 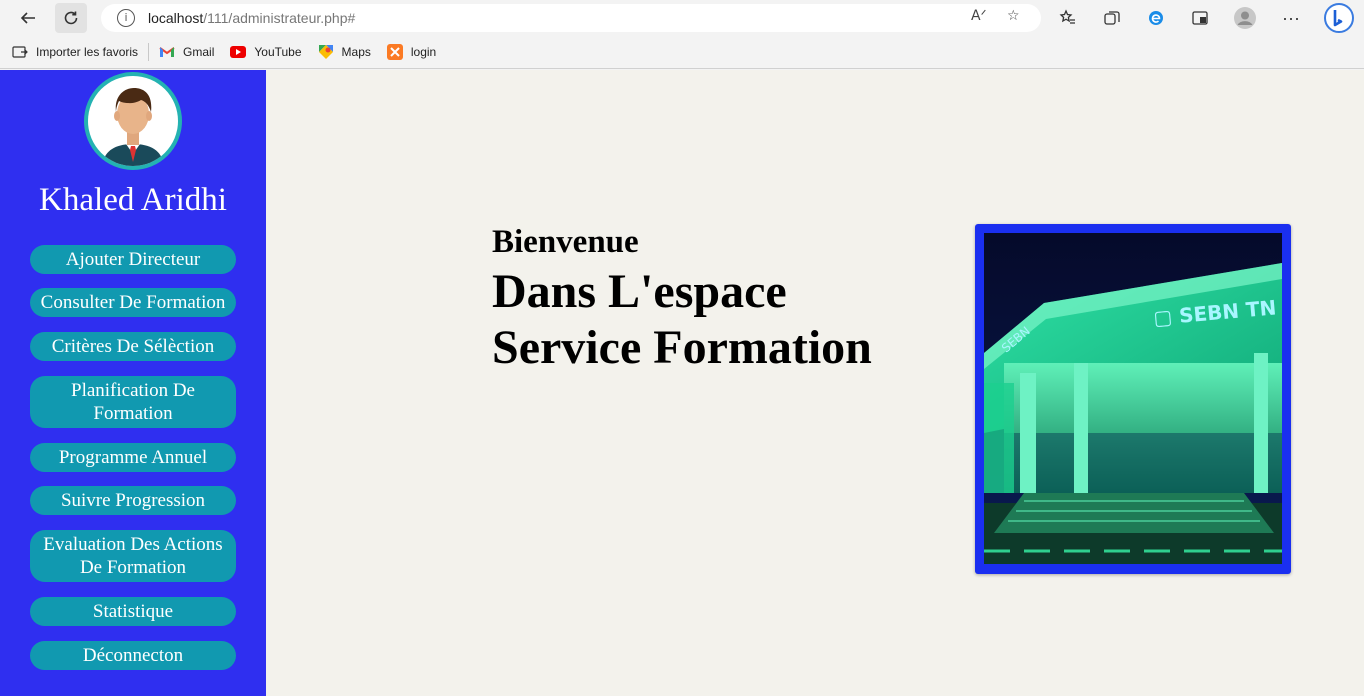 I want to click on import-icon, so click(x=20, y=52).